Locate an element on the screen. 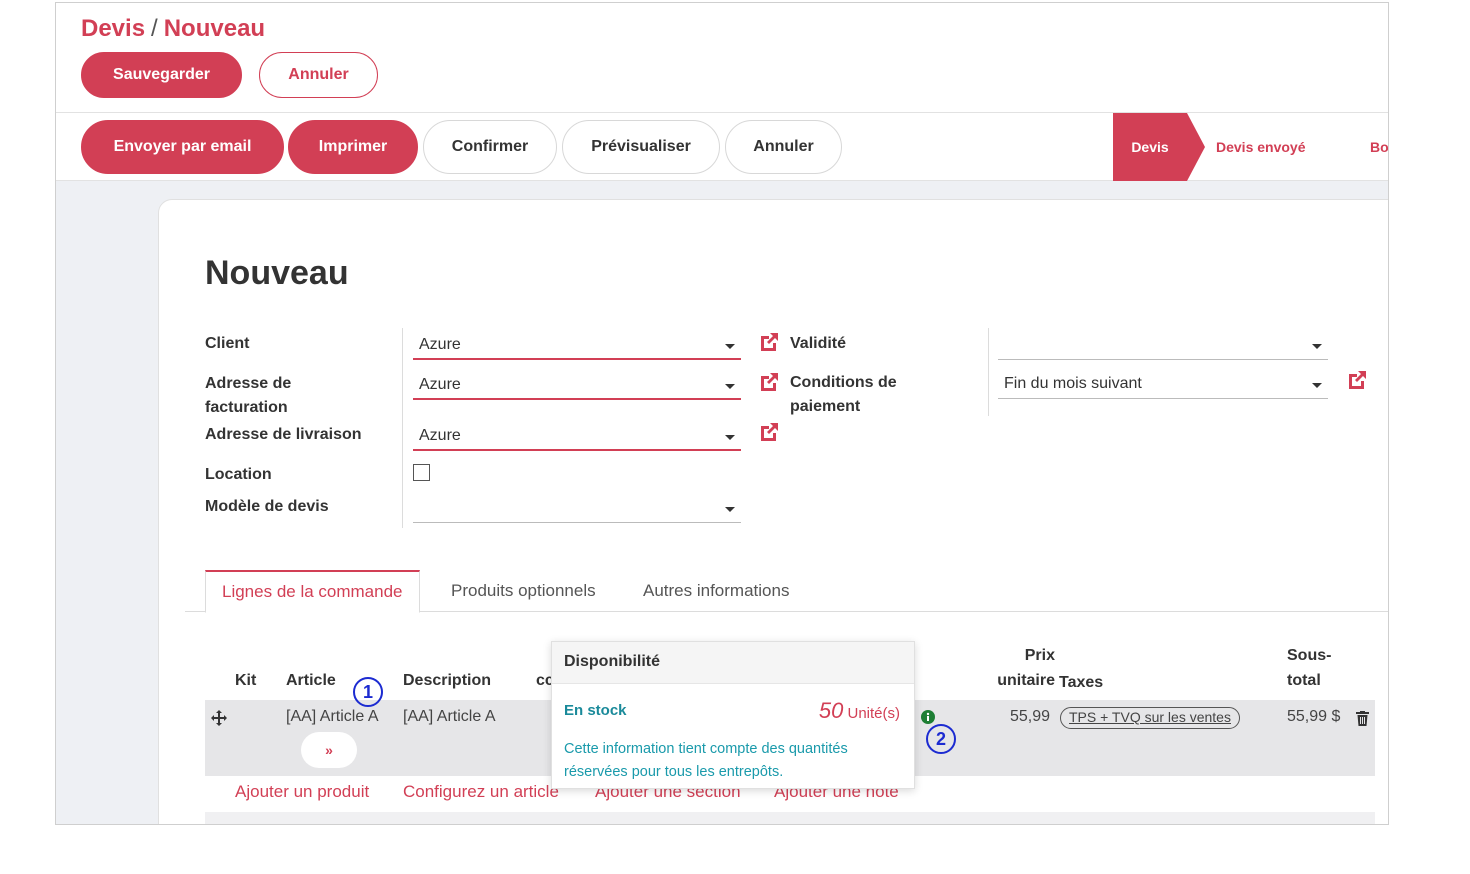 The width and height of the screenshot is (1470, 874). template-field is located at coordinates (577, 509).